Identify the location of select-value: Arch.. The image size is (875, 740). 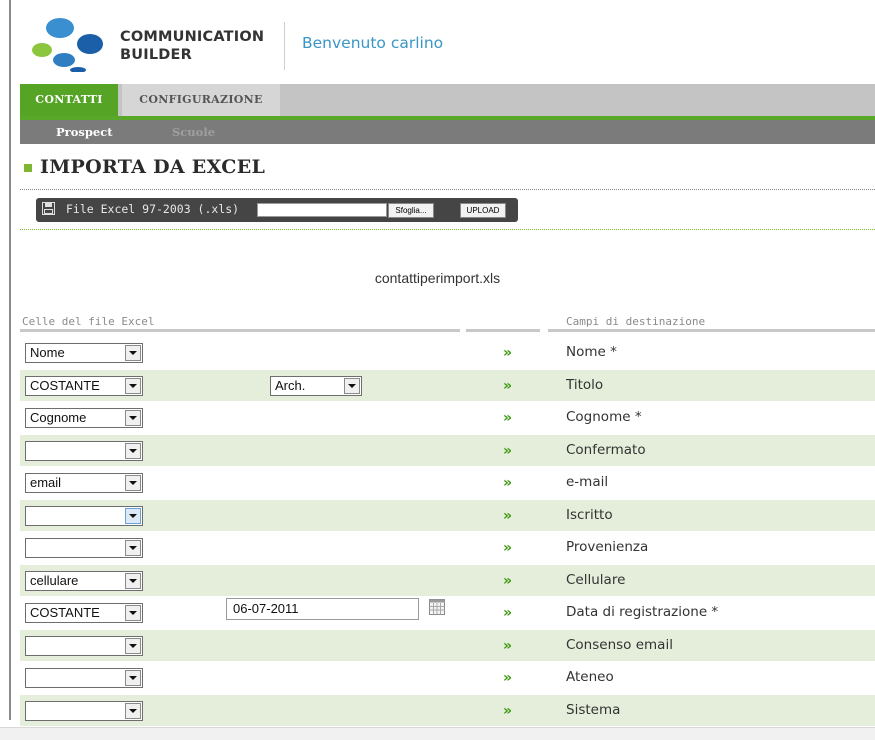
(290, 385).